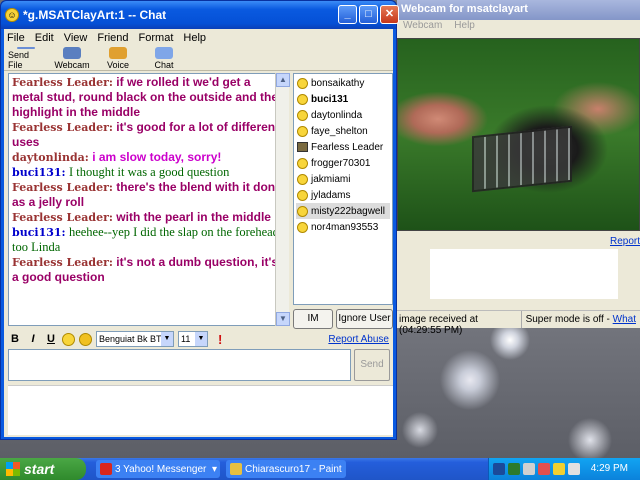 This screenshot has height=480, width=640. Describe the element at coordinates (26, 48) in the screenshot. I see `send-file-icon` at that location.